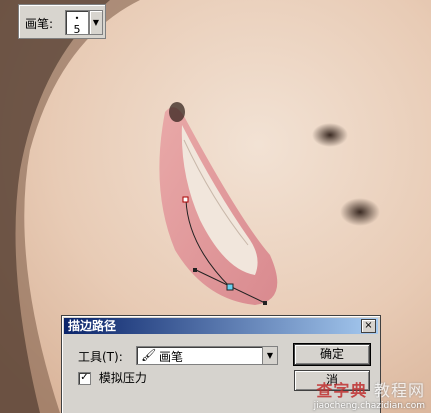  I want to click on brush-size: 5, so click(77, 29).